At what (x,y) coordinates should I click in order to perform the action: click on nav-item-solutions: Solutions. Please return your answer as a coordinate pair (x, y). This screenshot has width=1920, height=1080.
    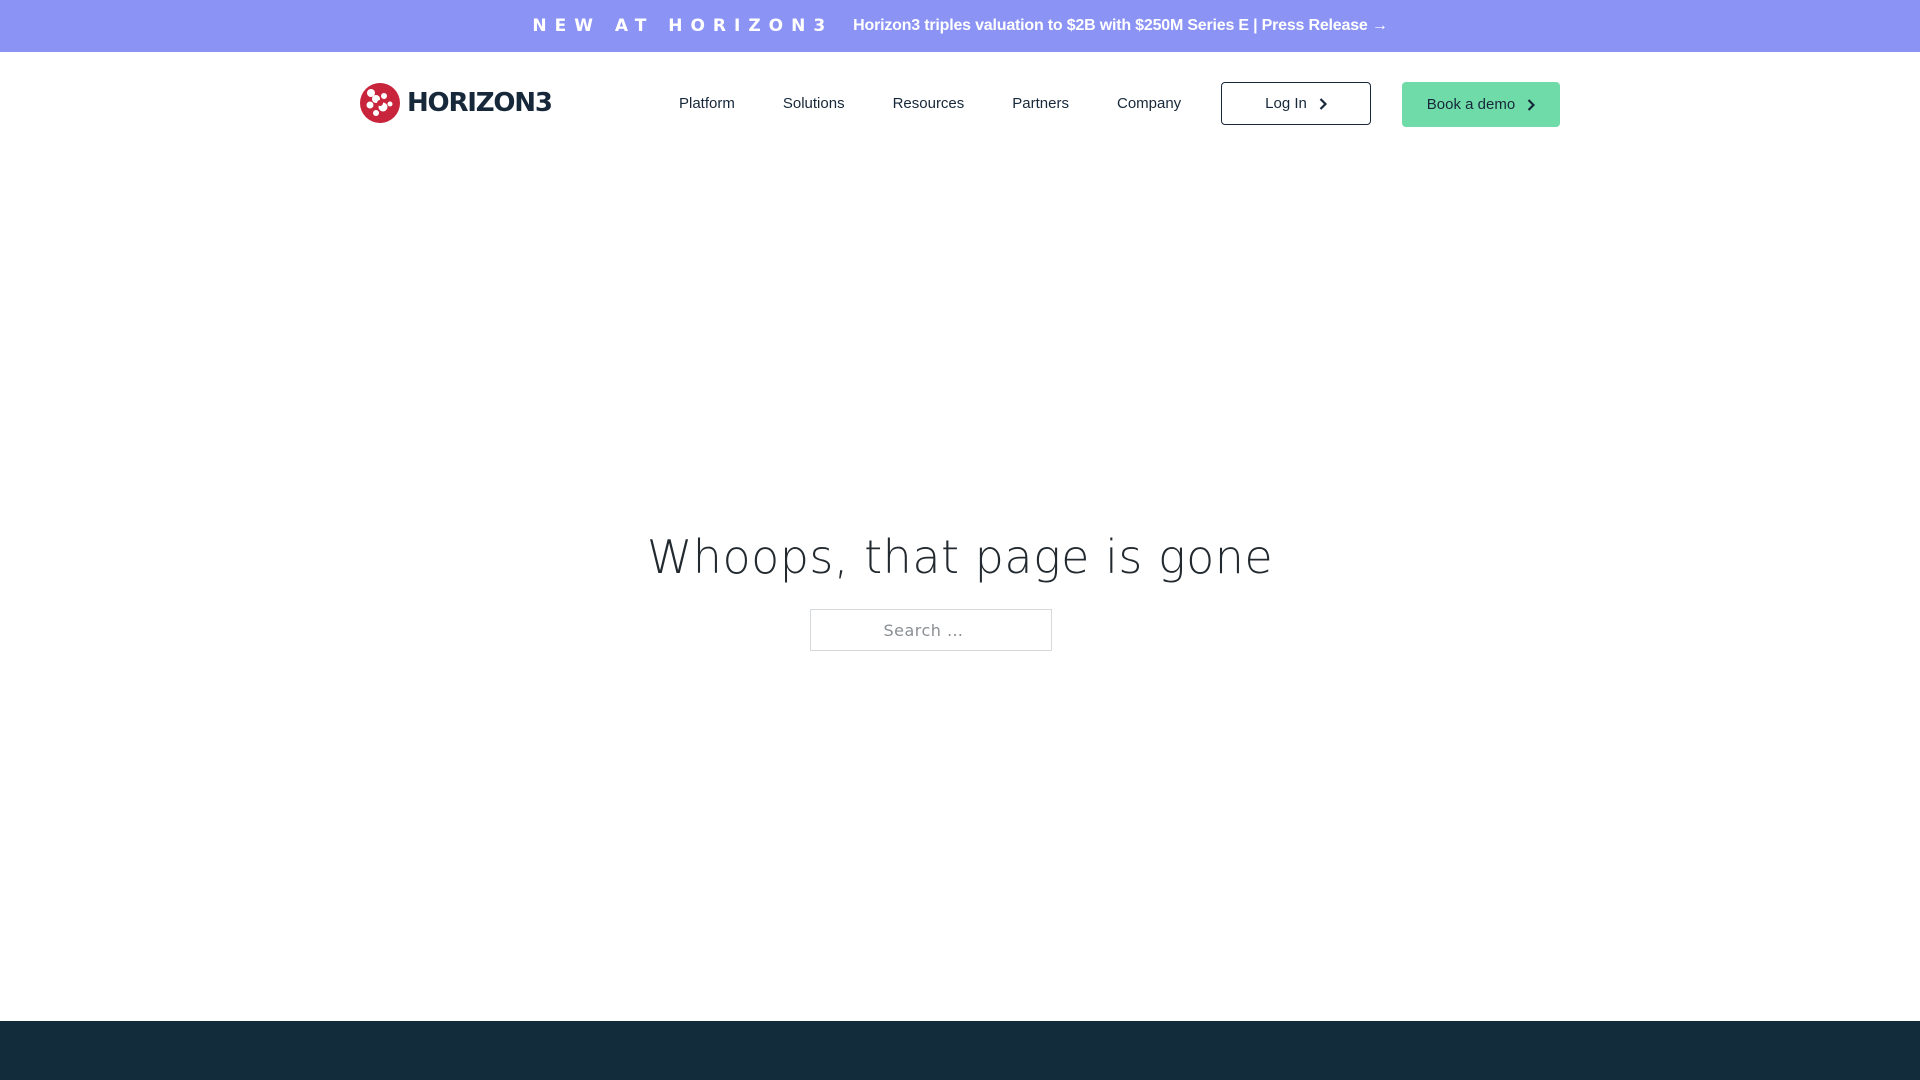
    Looking at the image, I should click on (814, 104).